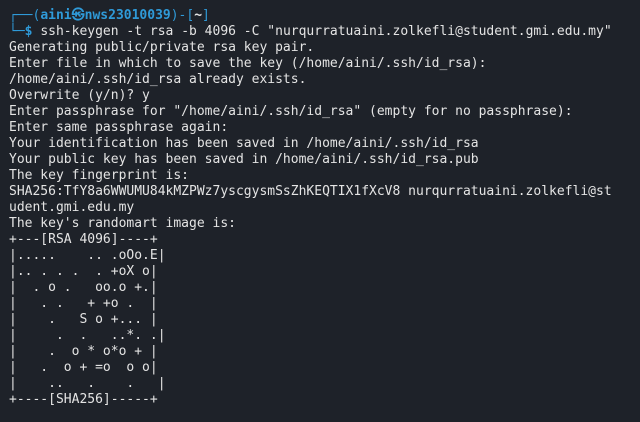 Image resolution: width=640 pixels, height=422 pixels. I want to click on randomart-line: | . . + +o . |, so click(83, 303).